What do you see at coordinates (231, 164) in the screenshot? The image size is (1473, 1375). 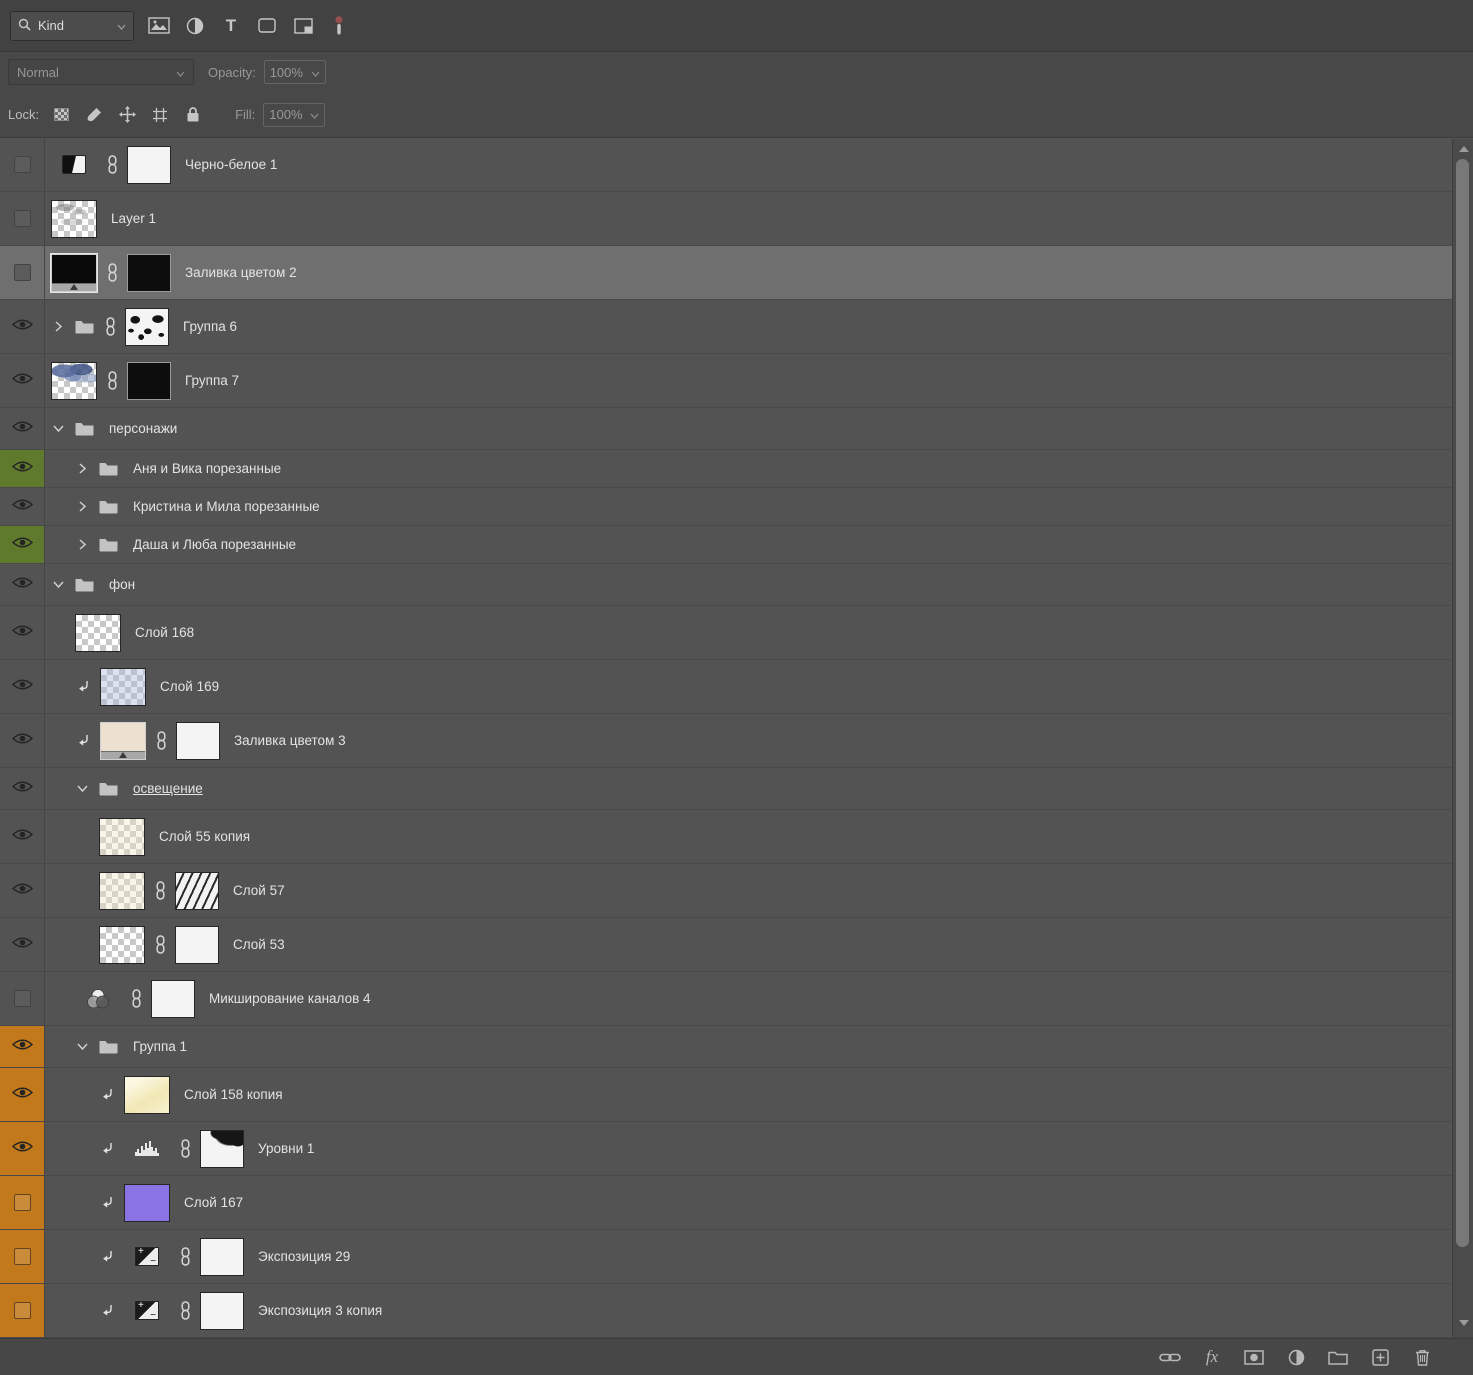 I see `layer-name: Черно-белое 1` at bounding box center [231, 164].